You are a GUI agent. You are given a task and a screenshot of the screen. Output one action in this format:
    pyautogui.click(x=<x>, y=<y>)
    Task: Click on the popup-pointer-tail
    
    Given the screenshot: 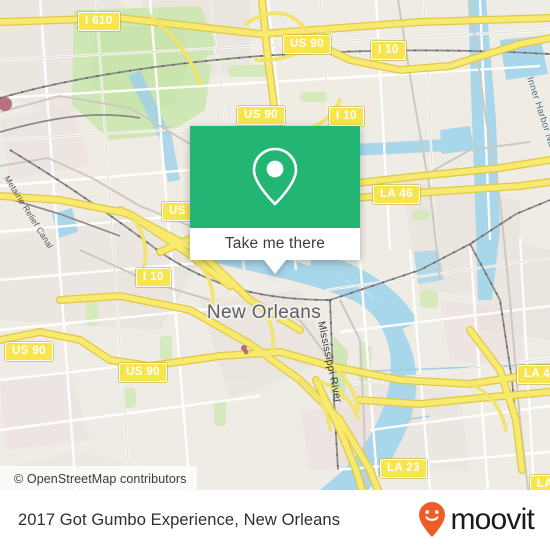 What is the action you would take?
    pyautogui.click(x=275, y=267)
    